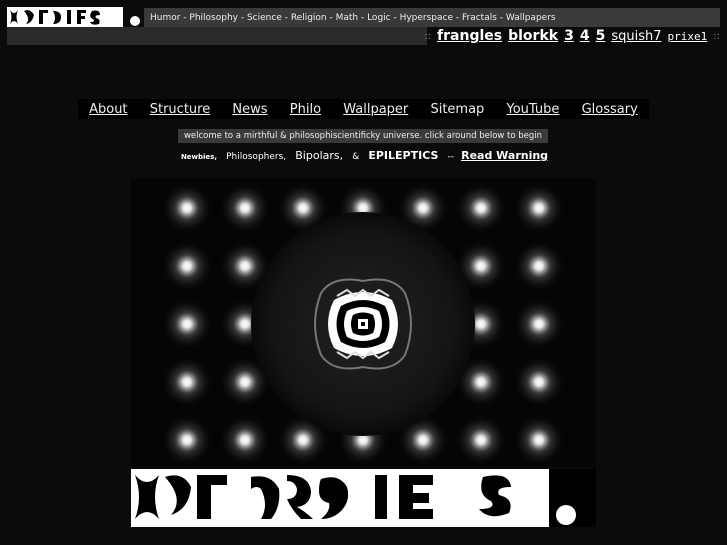 This screenshot has height=545, width=727. Describe the element at coordinates (363, 498) in the screenshot. I see `site-logo-large` at that location.